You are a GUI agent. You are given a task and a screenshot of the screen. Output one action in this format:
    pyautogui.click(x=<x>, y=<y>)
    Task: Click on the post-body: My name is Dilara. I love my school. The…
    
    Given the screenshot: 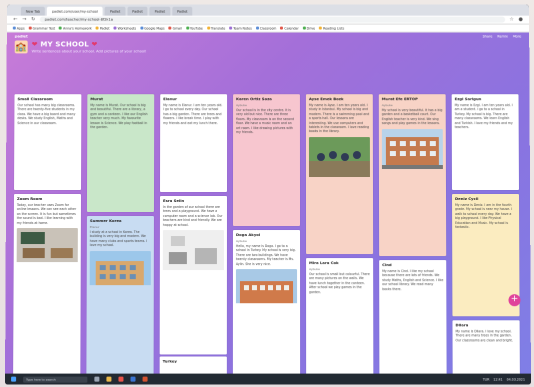 What is the action you would take?
    pyautogui.click(x=484, y=336)
    